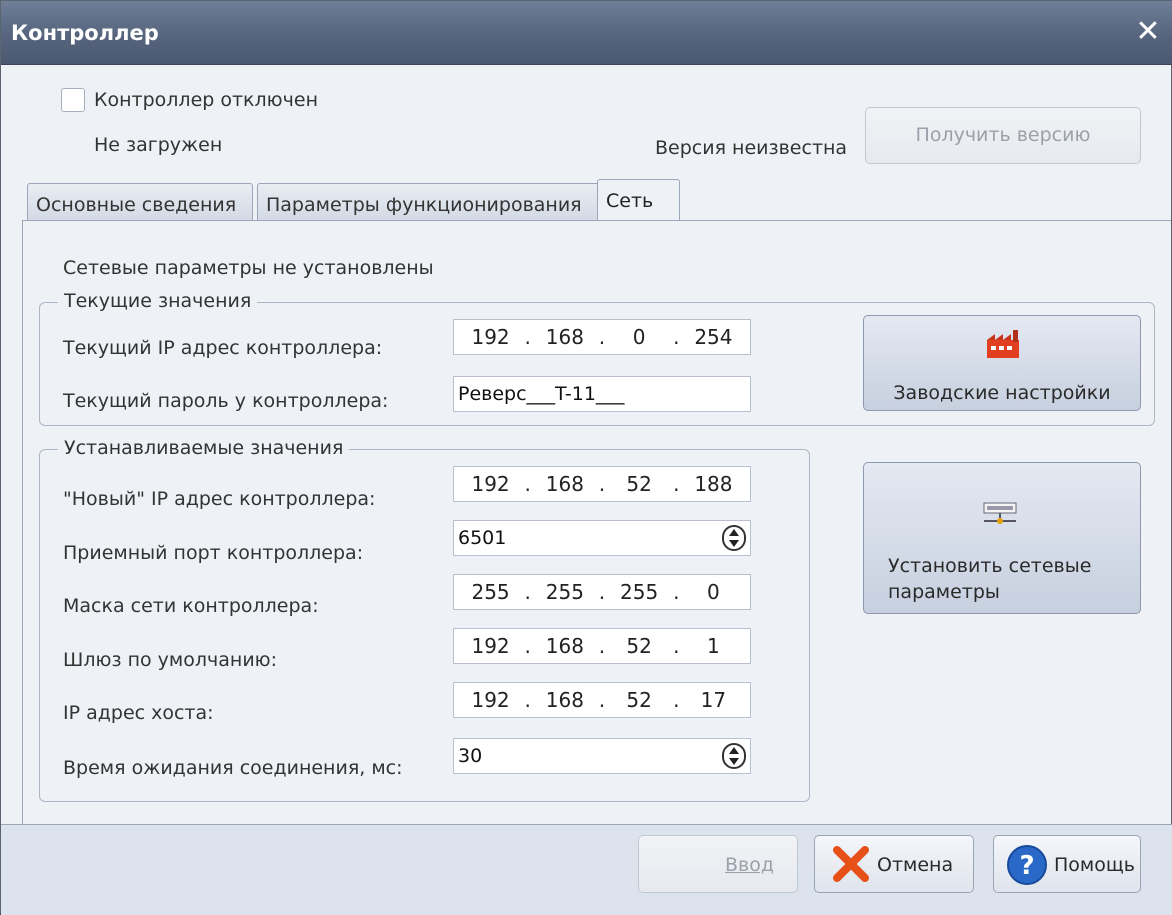 The height and width of the screenshot is (915, 1172). What do you see at coordinates (638, 200) in the screenshot?
I see `tab-network: Сеть` at bounding box center [638, 200].